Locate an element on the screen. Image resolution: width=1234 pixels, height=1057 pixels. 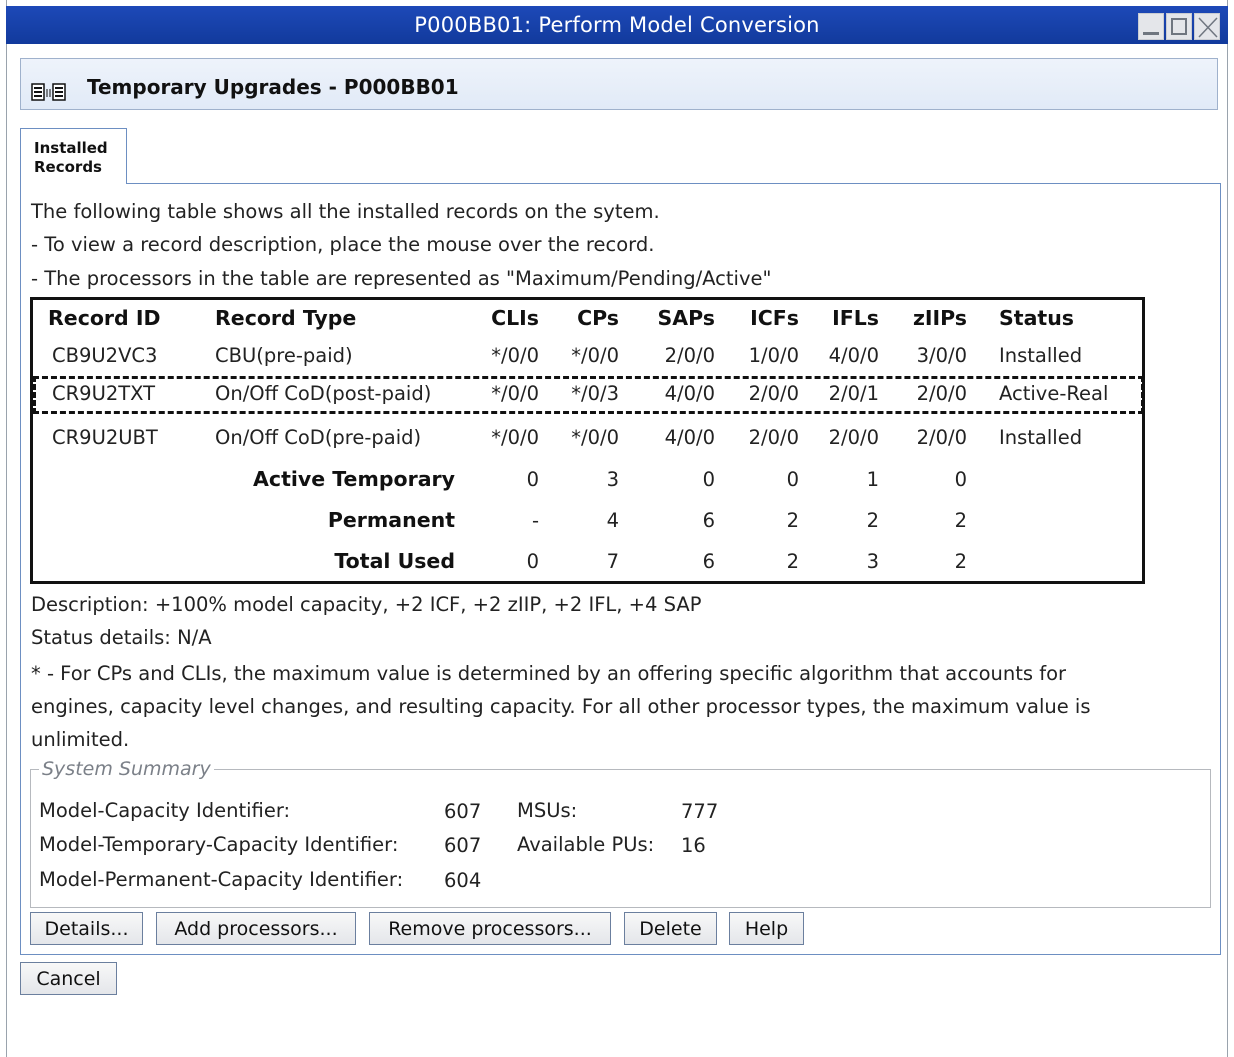
totals-row-permanent: Permanent - 4 6 2 2 2 is located at coordinates (587, 522).